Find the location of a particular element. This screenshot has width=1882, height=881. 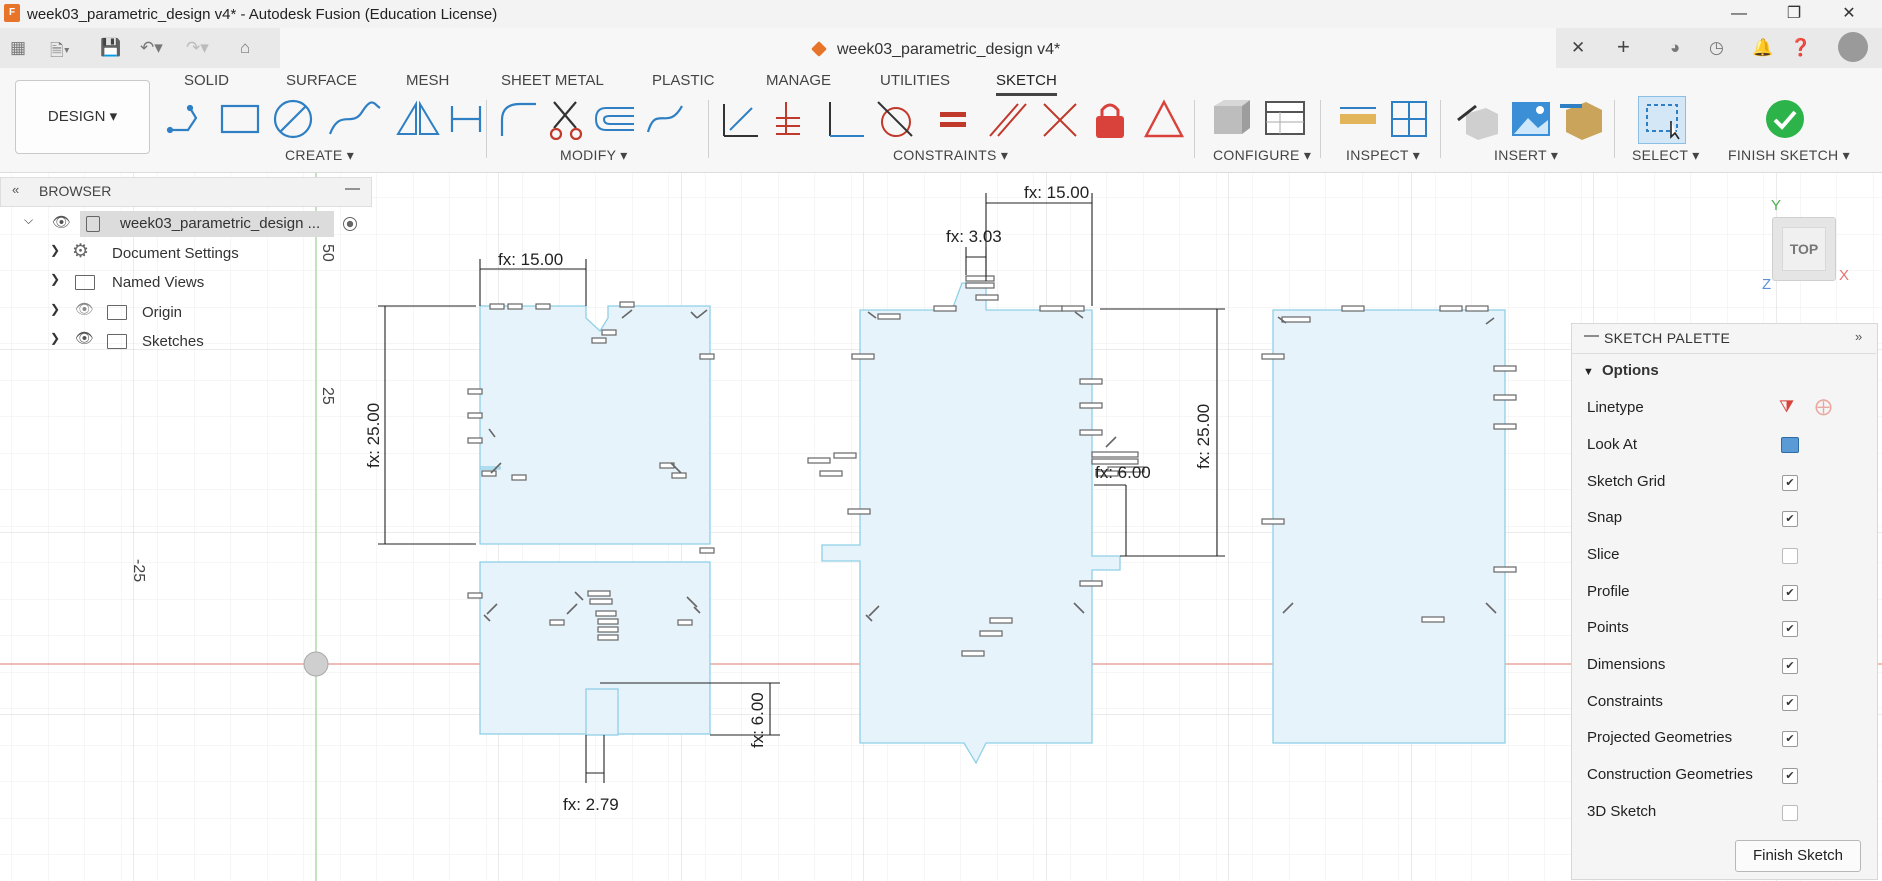

configure-menu-label: CONFIGURE is located at coordinates (1256, 155).